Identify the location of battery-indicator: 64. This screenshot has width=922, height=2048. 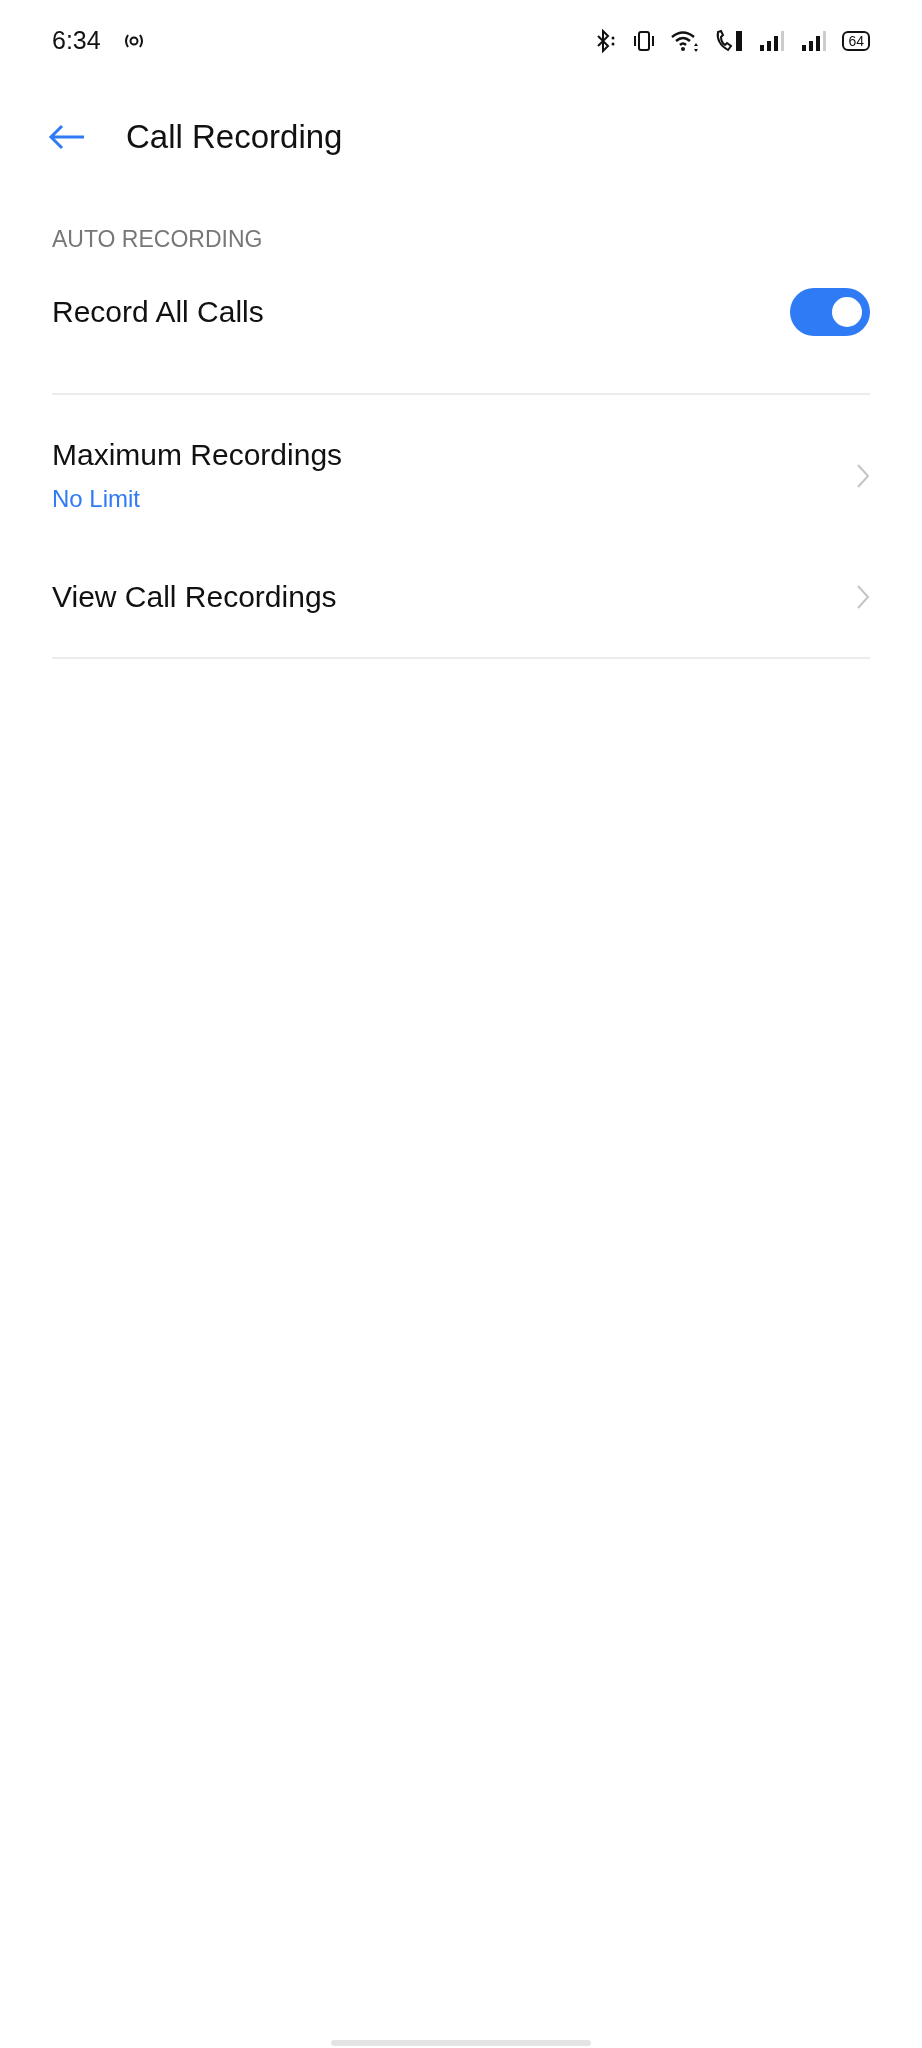
(856, 41).